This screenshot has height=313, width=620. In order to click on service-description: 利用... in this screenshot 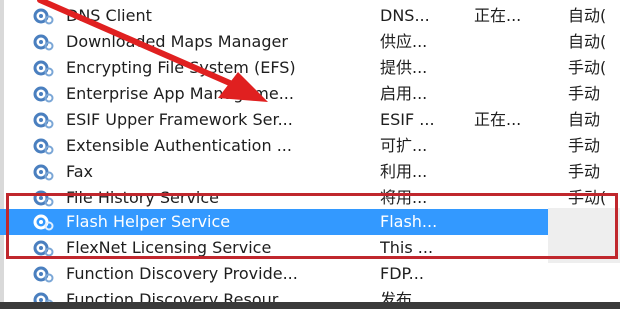, I will do `click(404, 171)`.